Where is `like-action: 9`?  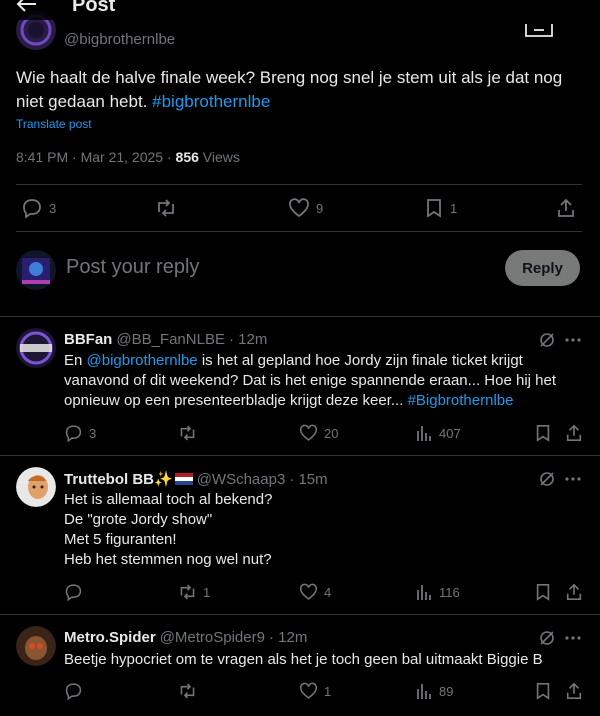 like-action: 9 is located at coordinates (305, 208).